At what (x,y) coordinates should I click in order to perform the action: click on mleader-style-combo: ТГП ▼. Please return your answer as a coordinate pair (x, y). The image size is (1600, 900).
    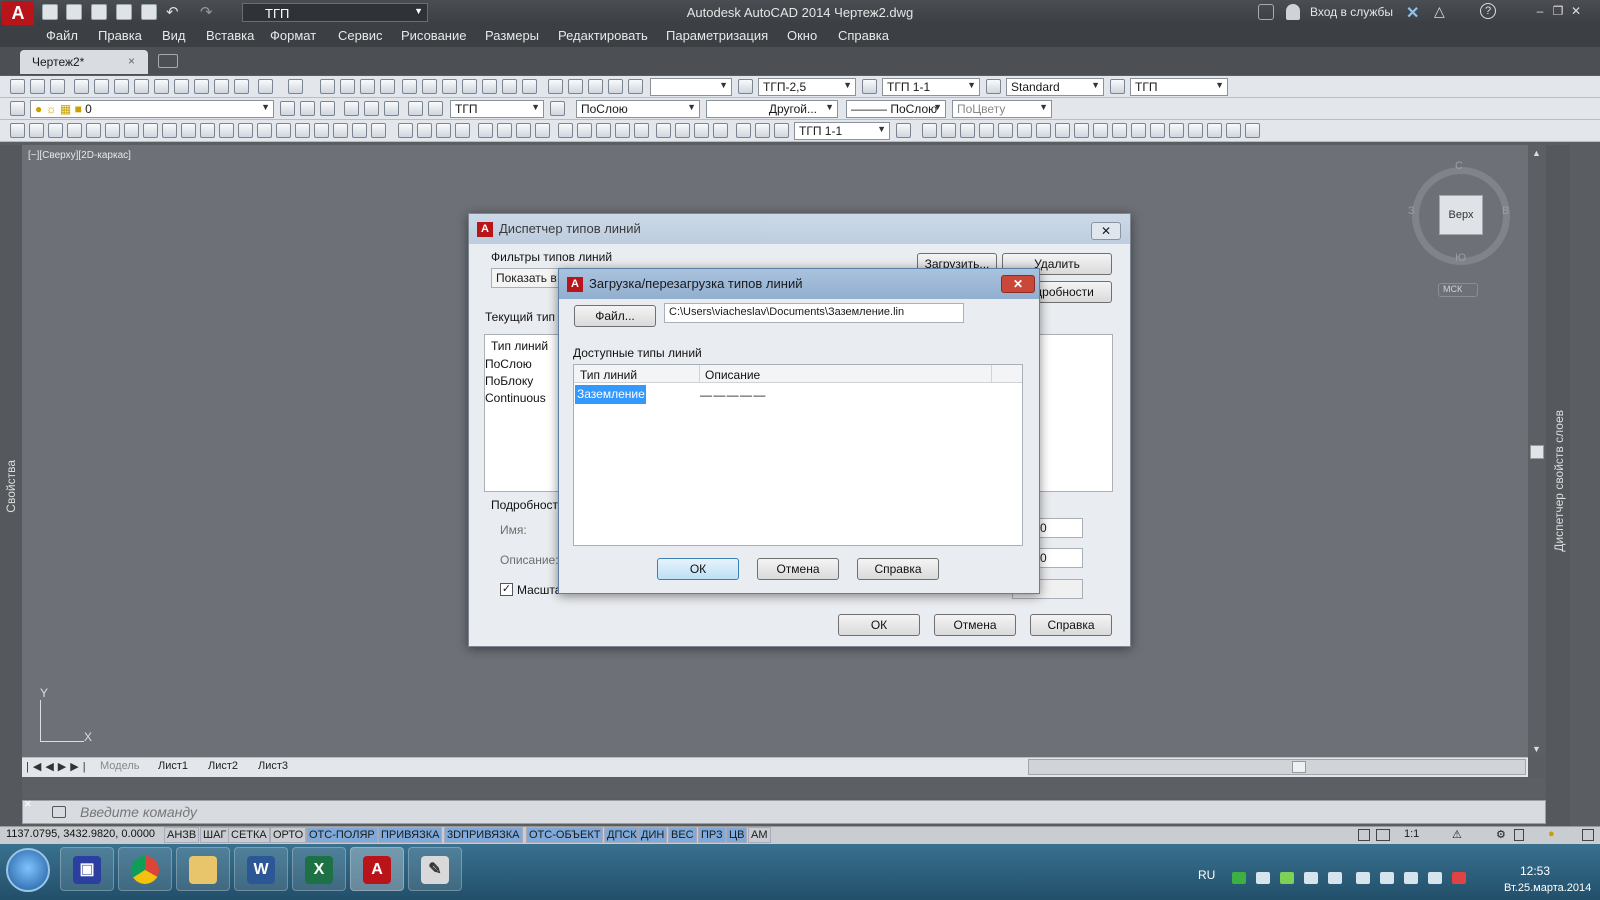
    Looking at the image, I should click on (1179, 87).